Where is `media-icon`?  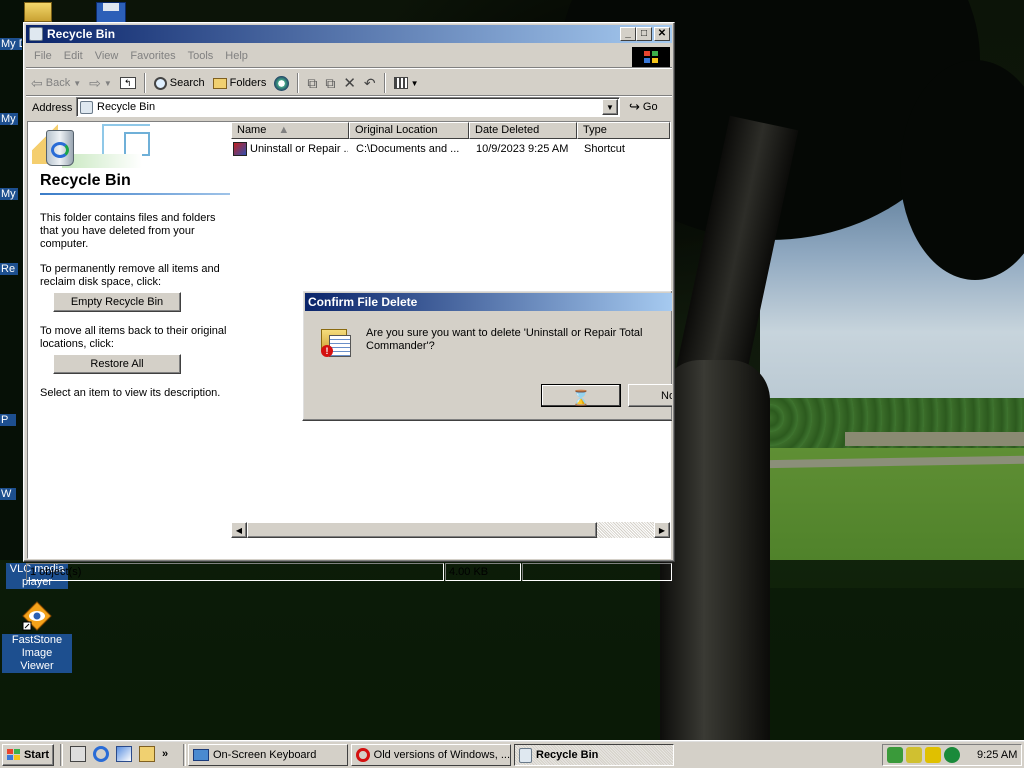
media-icon is located at coordinates (147, 754).